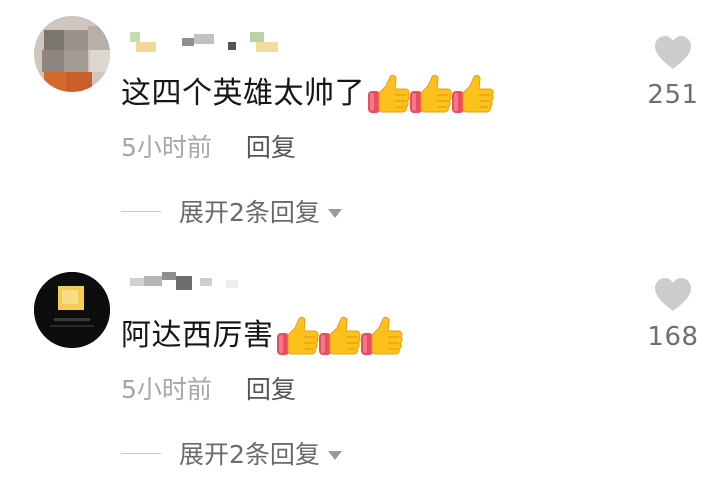 The height and width of the screenshot is (492, 720). Describe the element at coordinates (673, 337) in the screenshot. I see `like-count: 168` at that location.